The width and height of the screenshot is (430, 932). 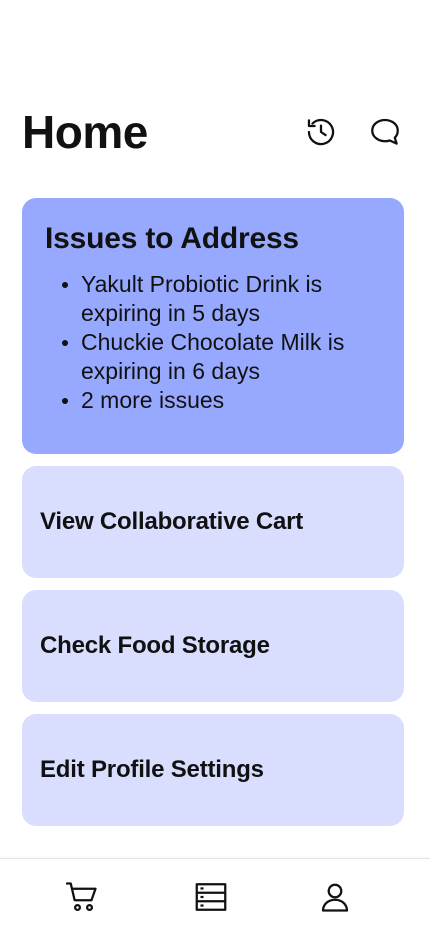 What do you see at coordinates (155, 645) in the screenshot?
I see `check-food-storage-label: Check Food Storage` at bounding box center [155, 645].